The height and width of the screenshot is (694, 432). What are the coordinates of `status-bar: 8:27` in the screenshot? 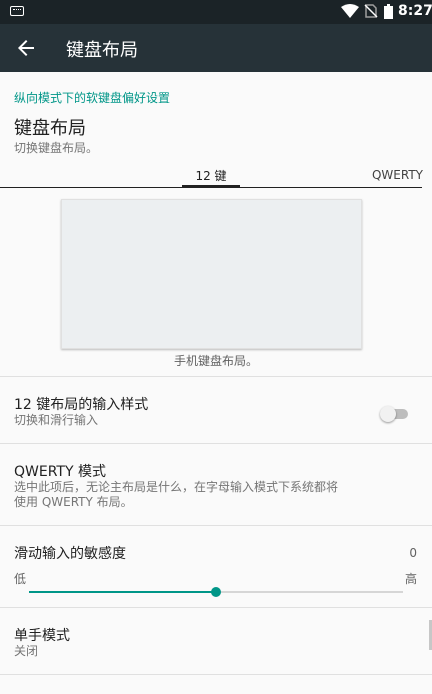 It's located at (216, 12).